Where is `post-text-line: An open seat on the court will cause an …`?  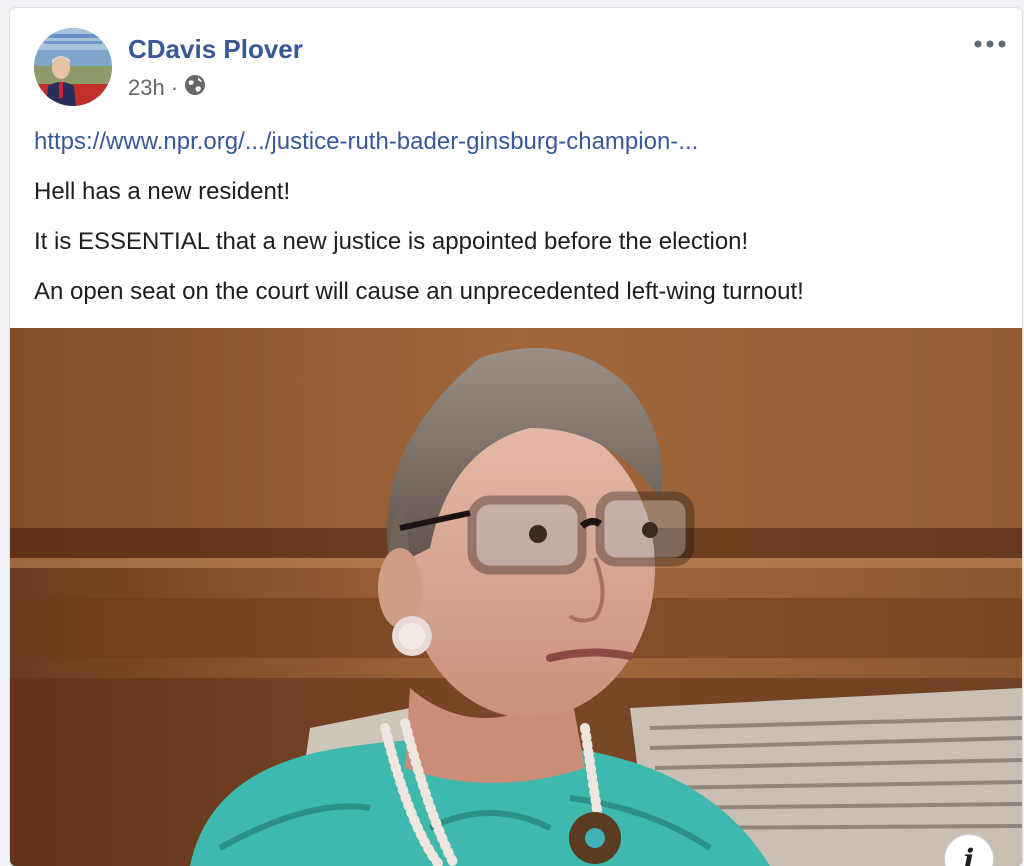
post-text-line: An open seat on the court will cause an … is located at coordinates (419, 291).